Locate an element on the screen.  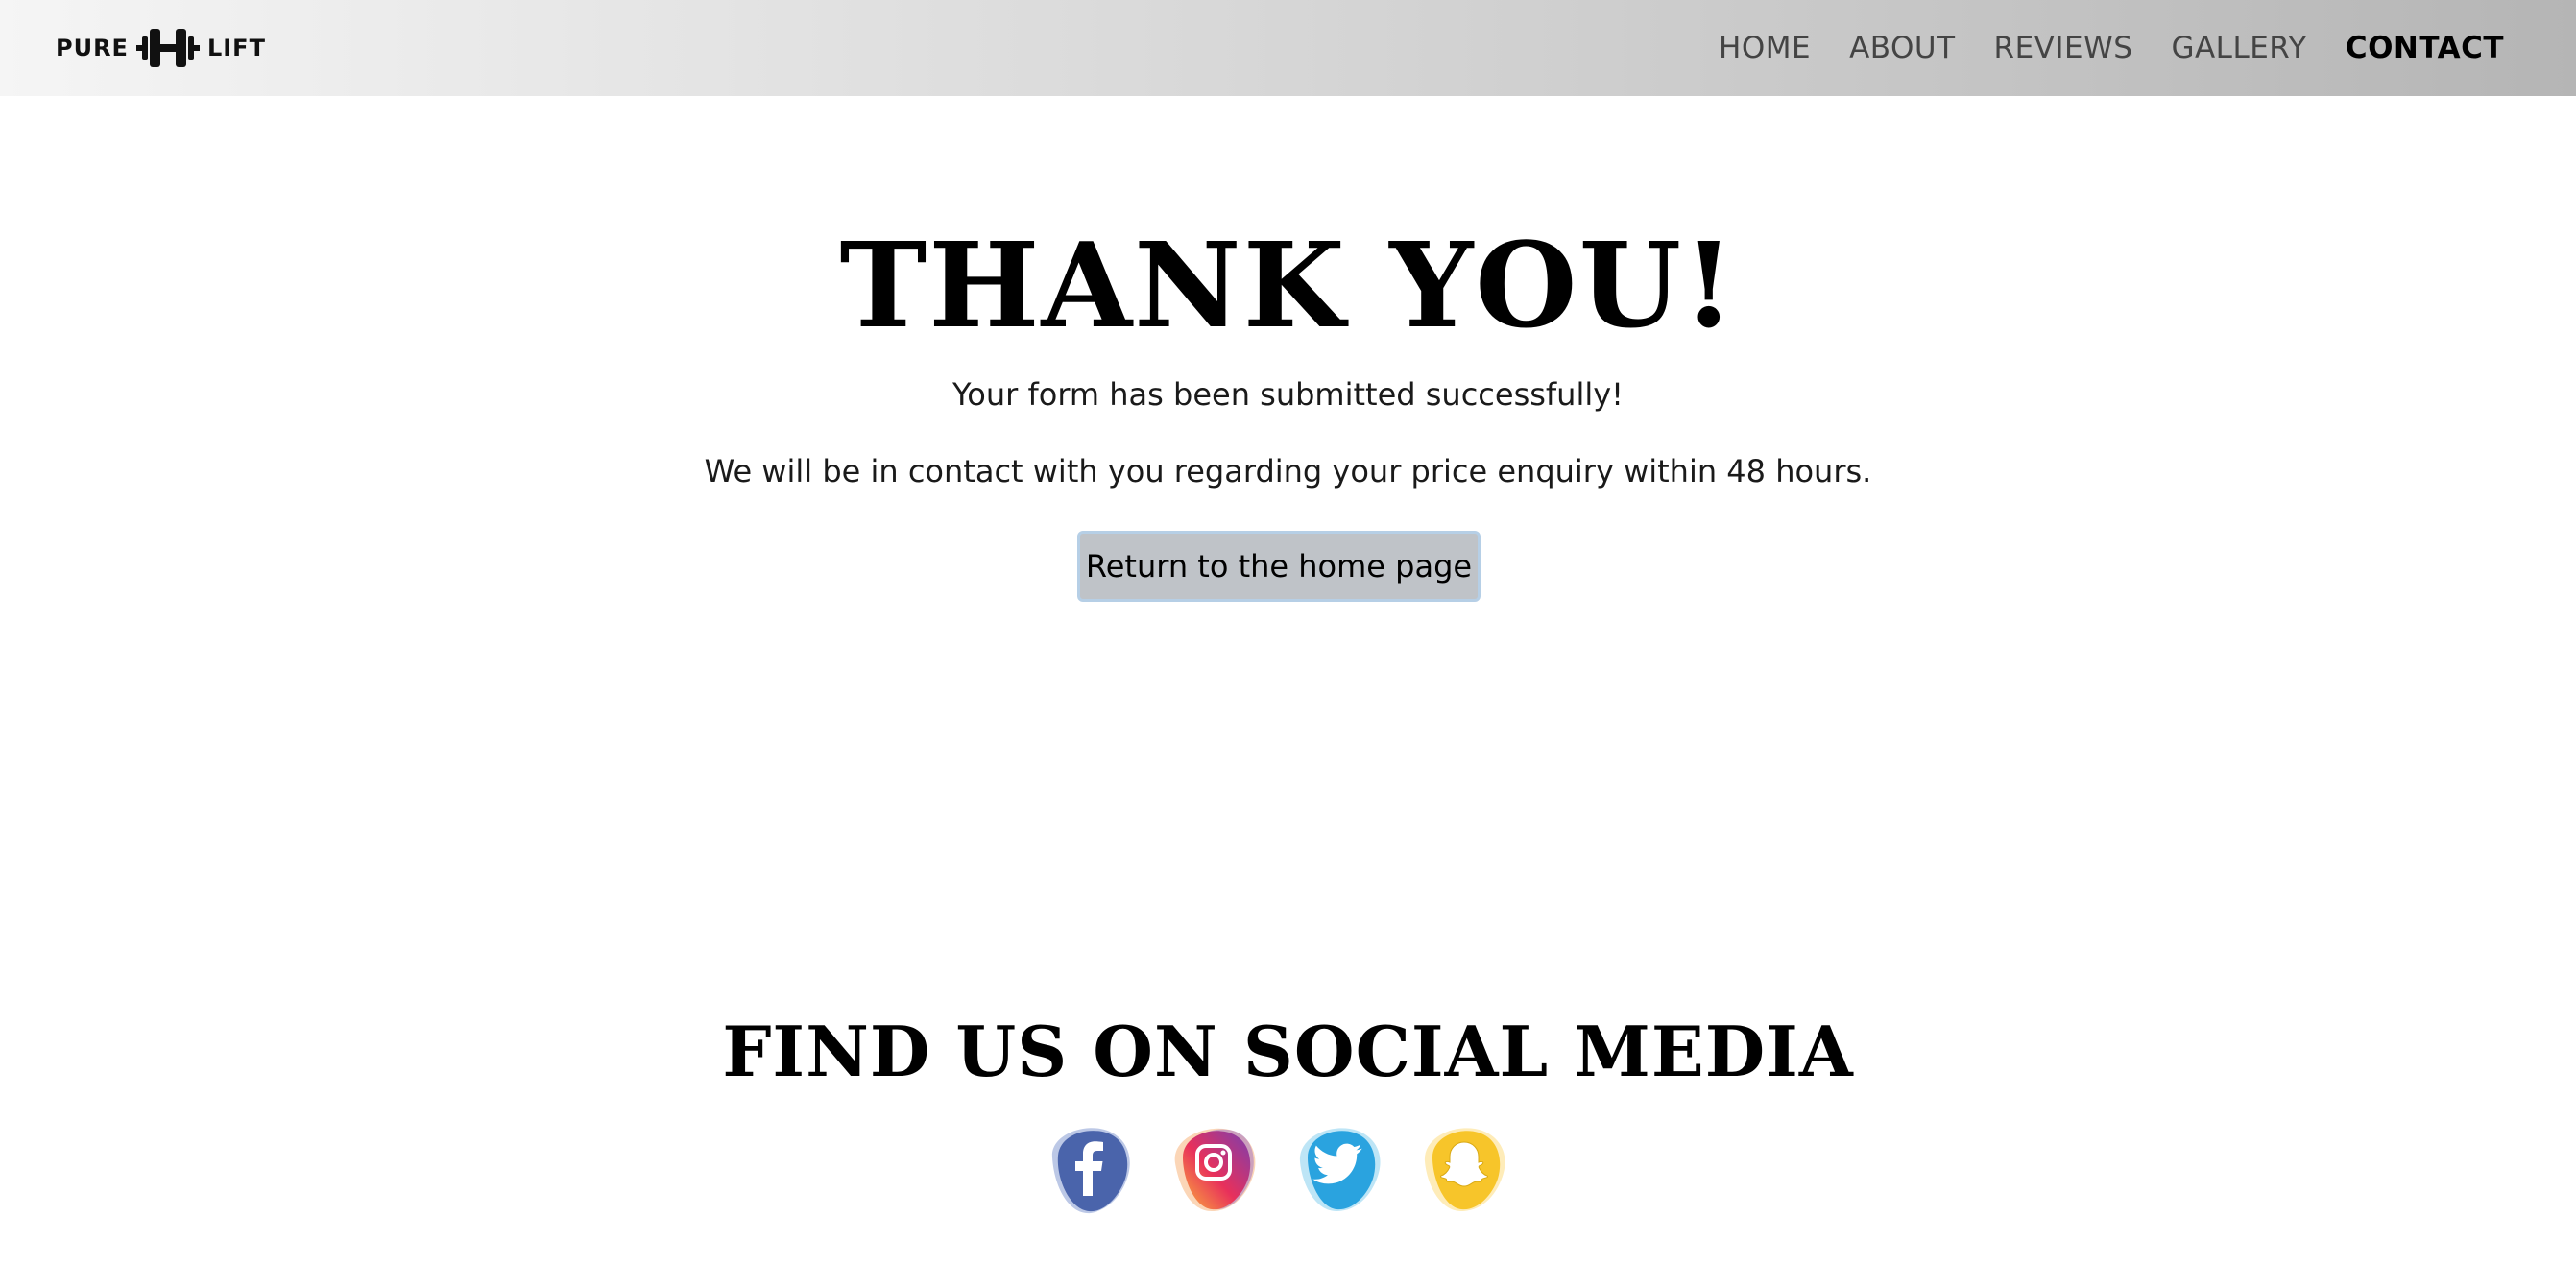
nav-link-reviews: REVIEWS is located at coordinates (2063, 48).